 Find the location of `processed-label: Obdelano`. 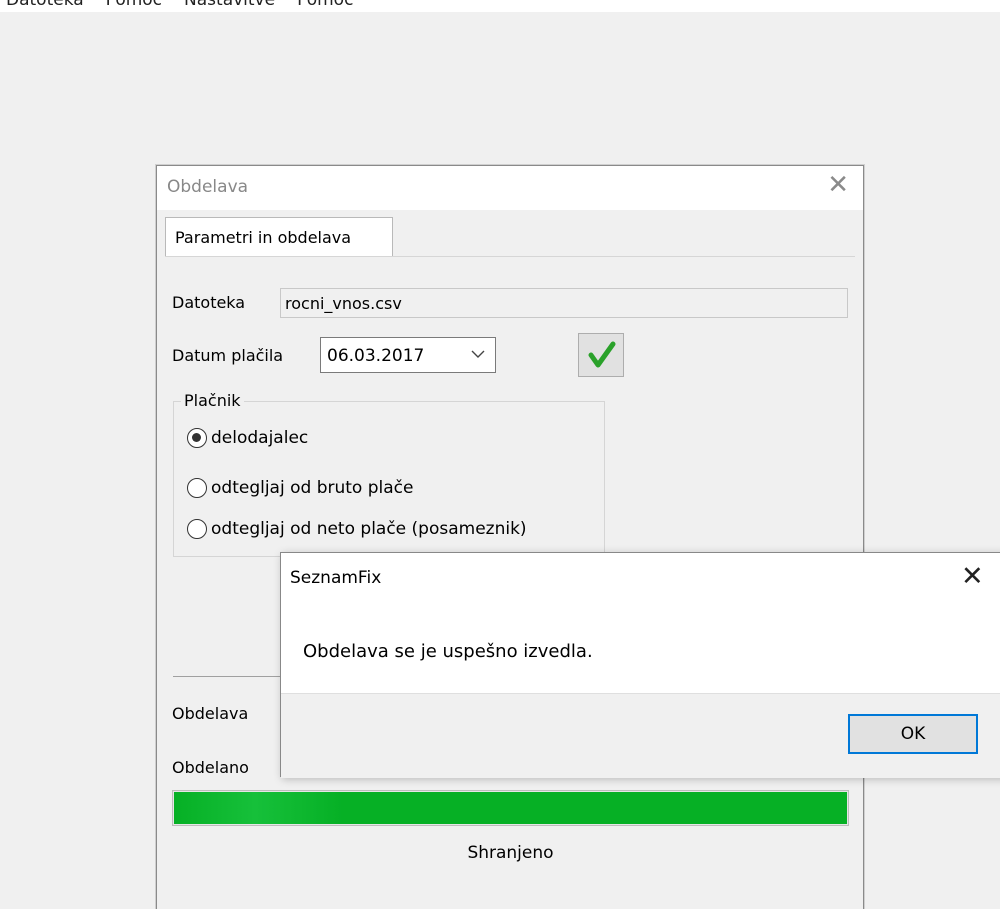

processed-label: Obdelano is located at coordinates (210, 767).